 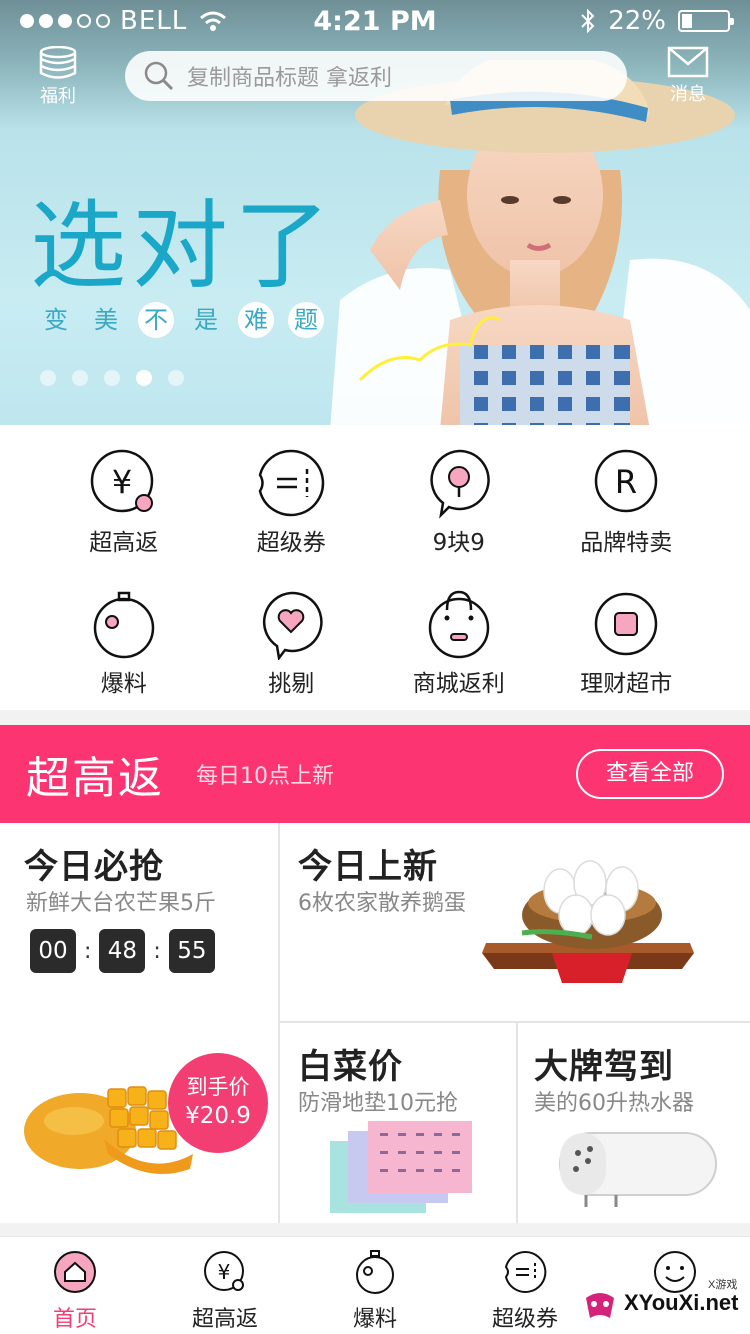 What do you see at coordinates (191, 951) in the screenshot?
I see `countdown-seconds: 55` at bounding box center [191, 951].